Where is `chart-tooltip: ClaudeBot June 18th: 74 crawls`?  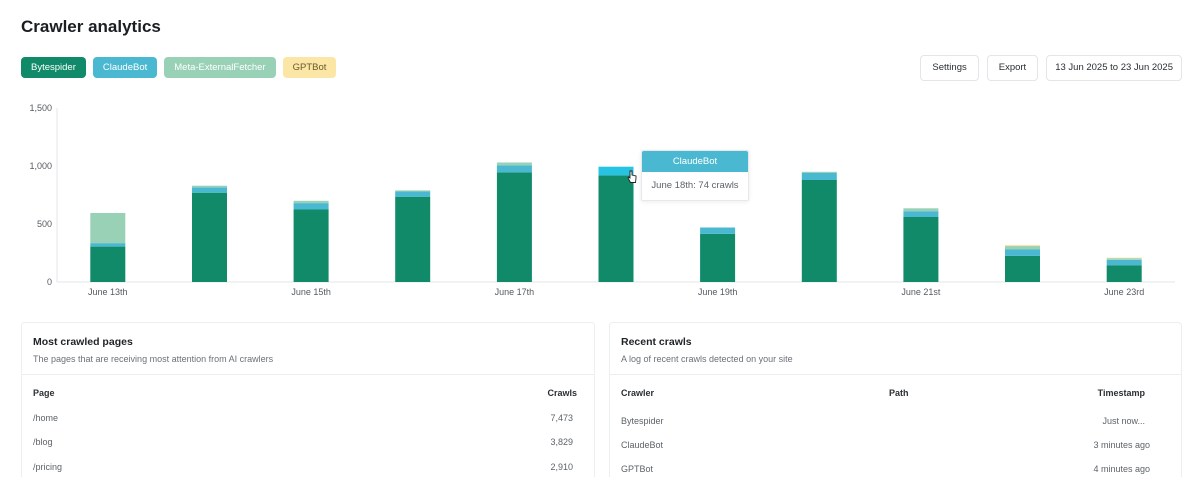 chart-tooltip: ClaudeBot June 18th: 74 crawls is located at coordinates (695, 175).